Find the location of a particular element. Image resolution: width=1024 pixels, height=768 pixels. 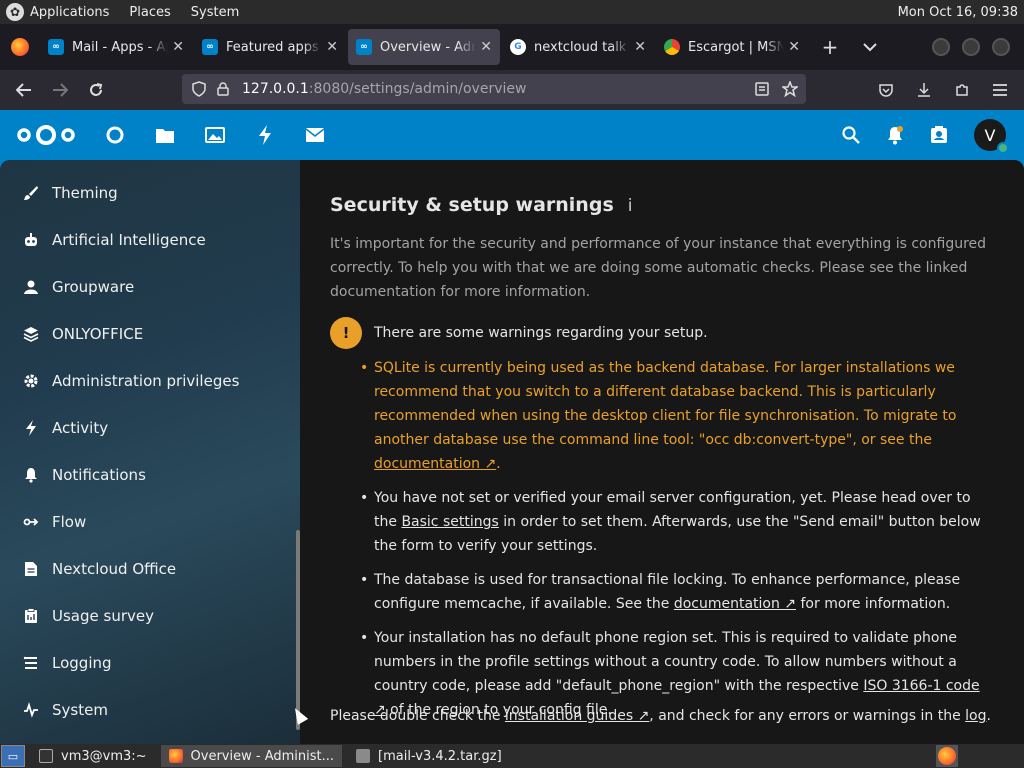

sidebar-item-artificial-intelligence: Artificial Intelligence is located at coordinates (150, 240).